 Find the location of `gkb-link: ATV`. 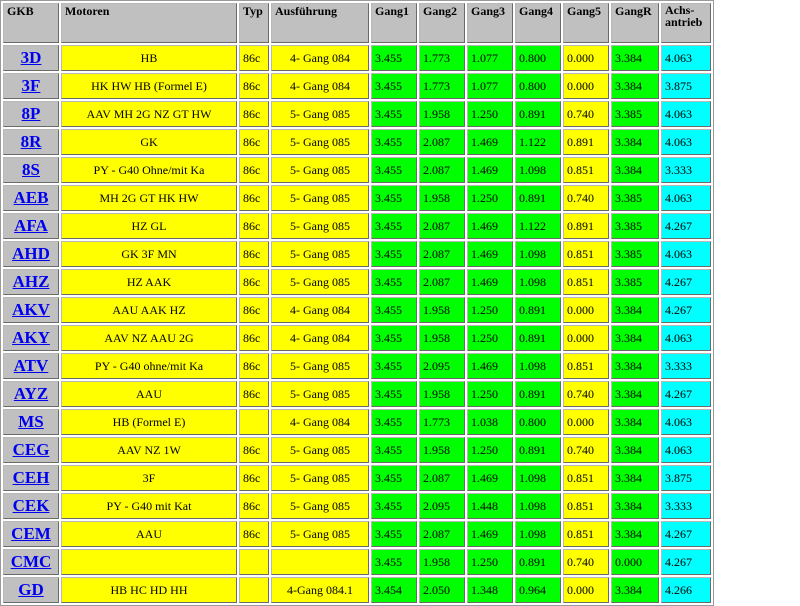

gkb-link: ATV is located at coordinates (31, 365).